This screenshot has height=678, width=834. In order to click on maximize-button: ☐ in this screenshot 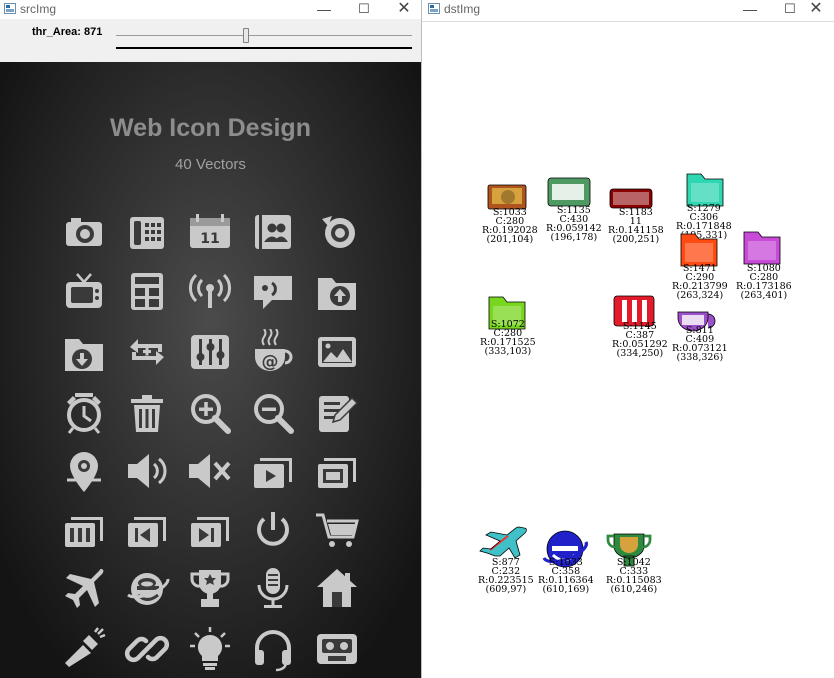, I will do `click(364, 9)`.